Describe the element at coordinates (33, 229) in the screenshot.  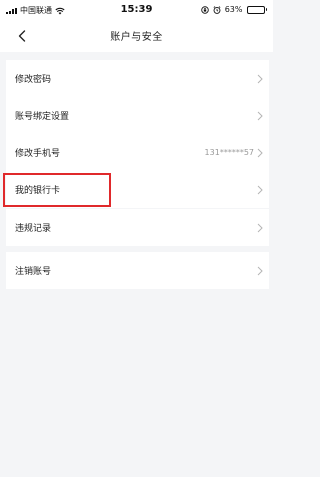
I see `list-item-label: 违规记录` at that location.